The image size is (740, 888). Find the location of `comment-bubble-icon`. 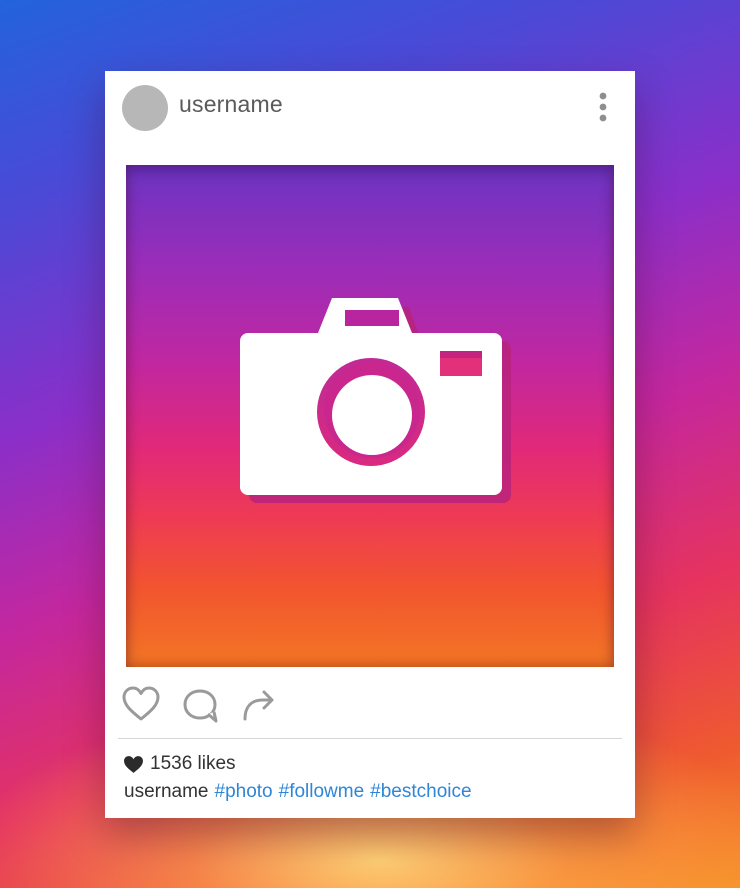

comment-bubble-icon is located at coordinates (200, 706).